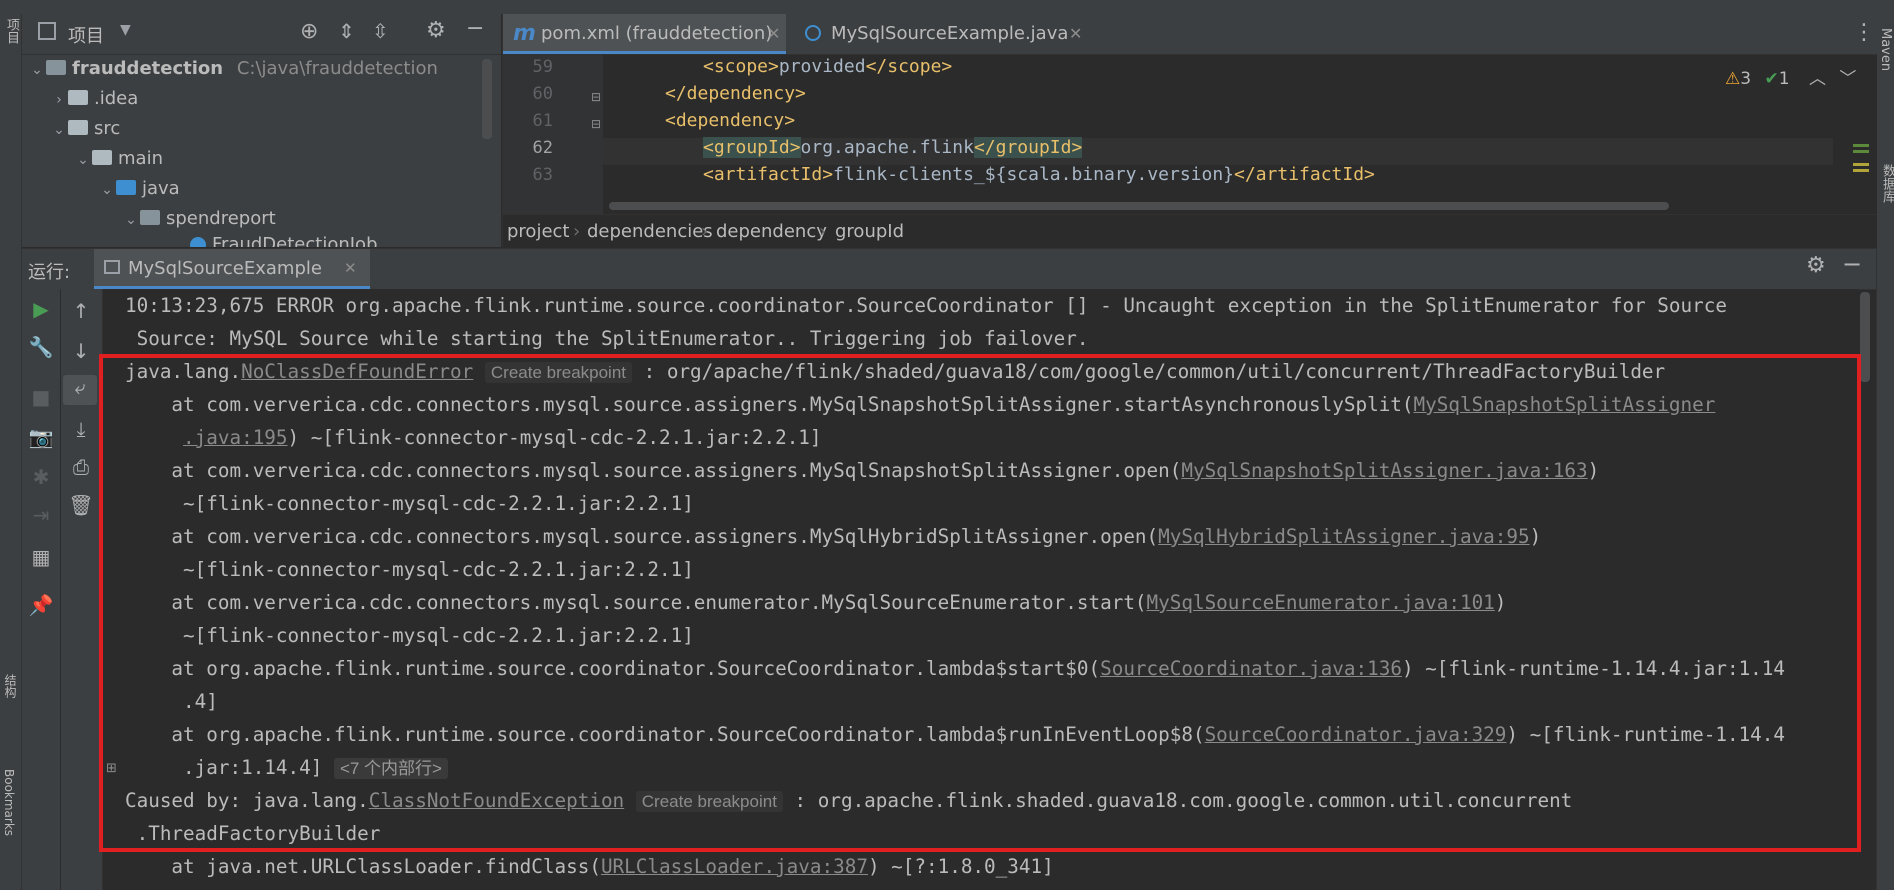  Describe the element at coordinates (542, 121) in the screenshot. I see `line-number: 61` at that location.